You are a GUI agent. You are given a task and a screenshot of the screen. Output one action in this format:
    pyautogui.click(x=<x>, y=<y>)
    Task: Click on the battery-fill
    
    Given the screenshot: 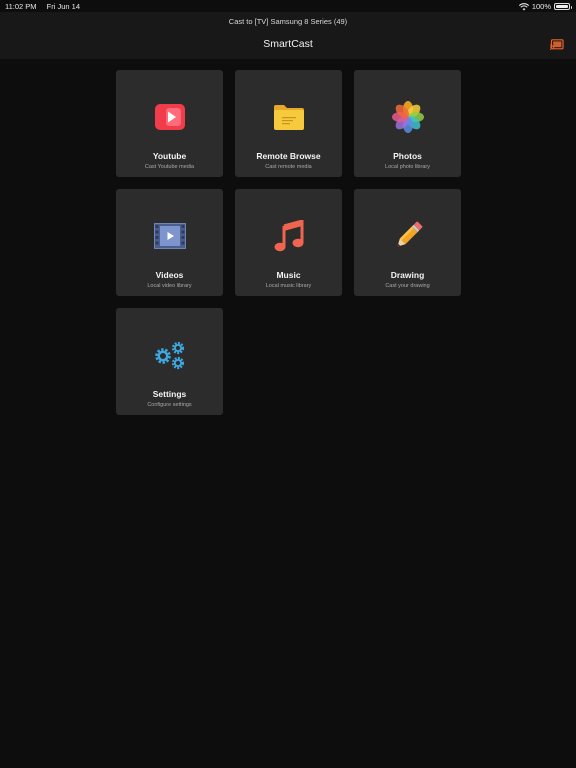 What is the action you would take?
    pyautogui.click(x=562, y=6)
    